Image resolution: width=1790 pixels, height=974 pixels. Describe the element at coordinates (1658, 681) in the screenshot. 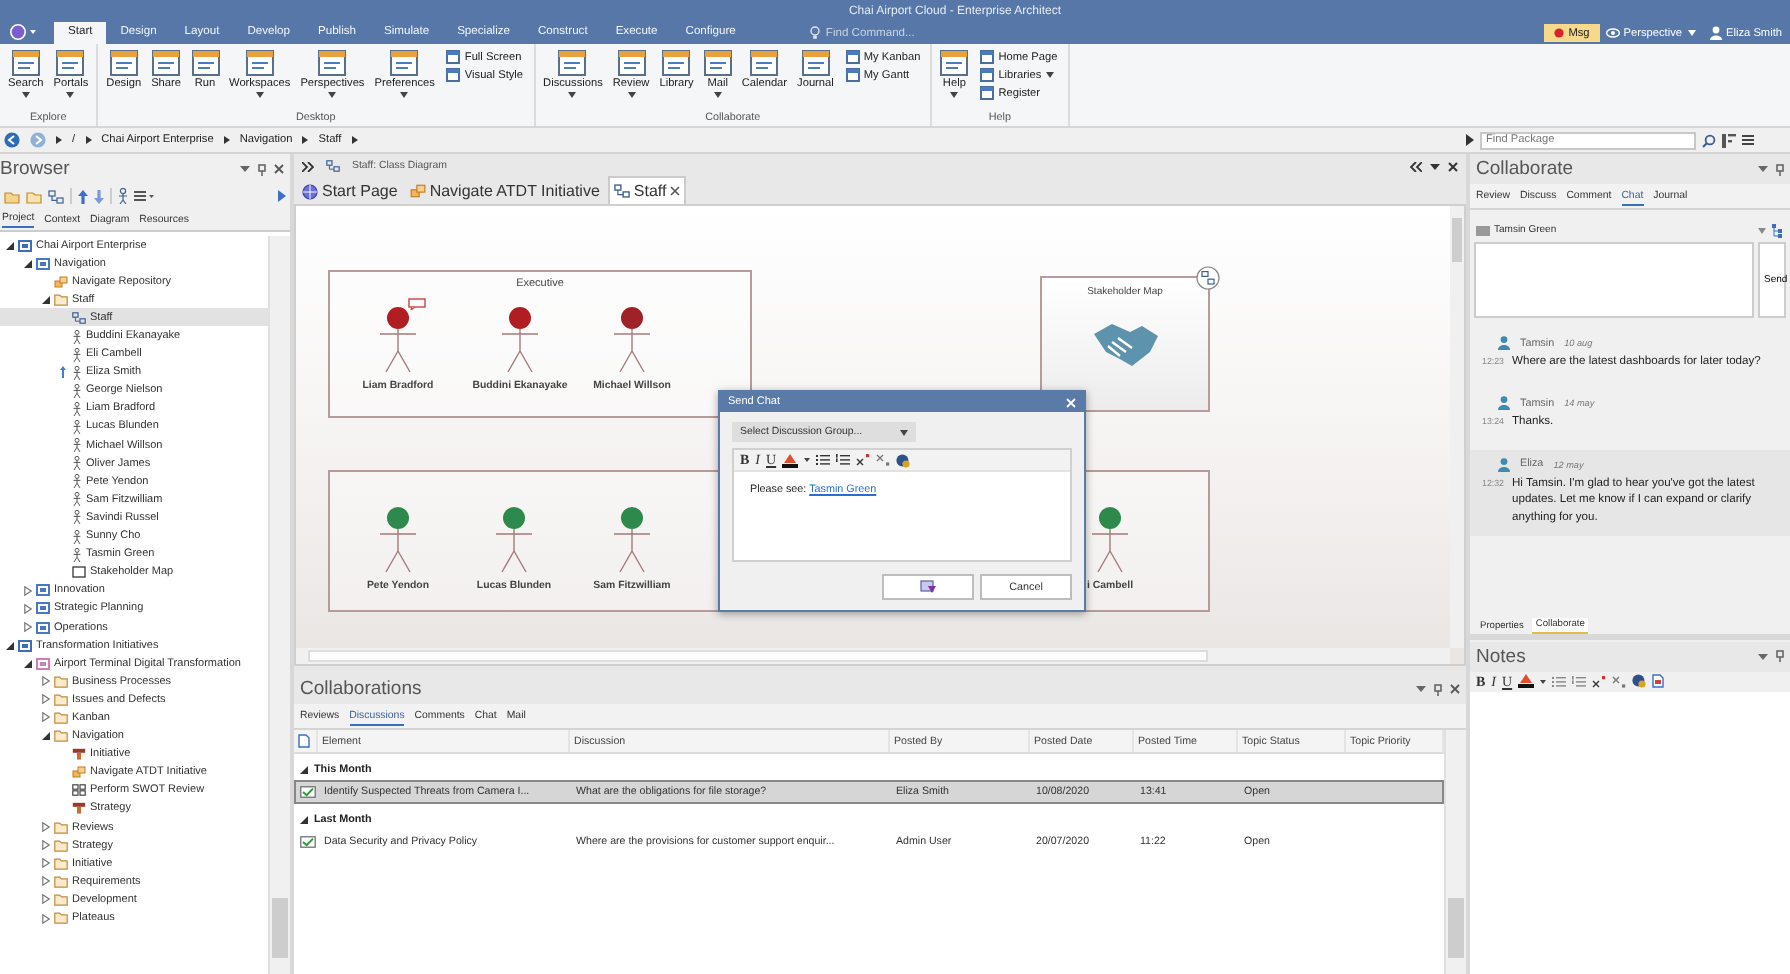

I see `document-icon` at that location.